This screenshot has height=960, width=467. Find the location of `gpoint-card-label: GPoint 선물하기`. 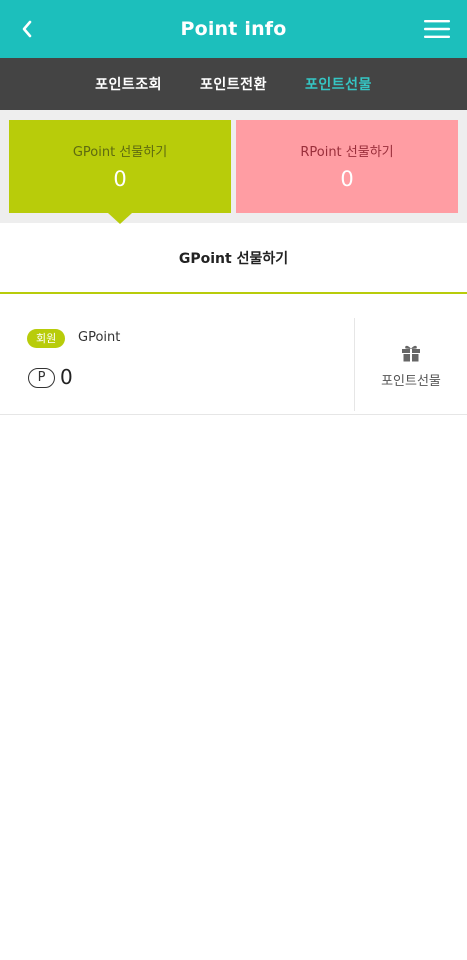

gpoint-card-label: GPoint 선물하기 is located at coordinates (120, 152).